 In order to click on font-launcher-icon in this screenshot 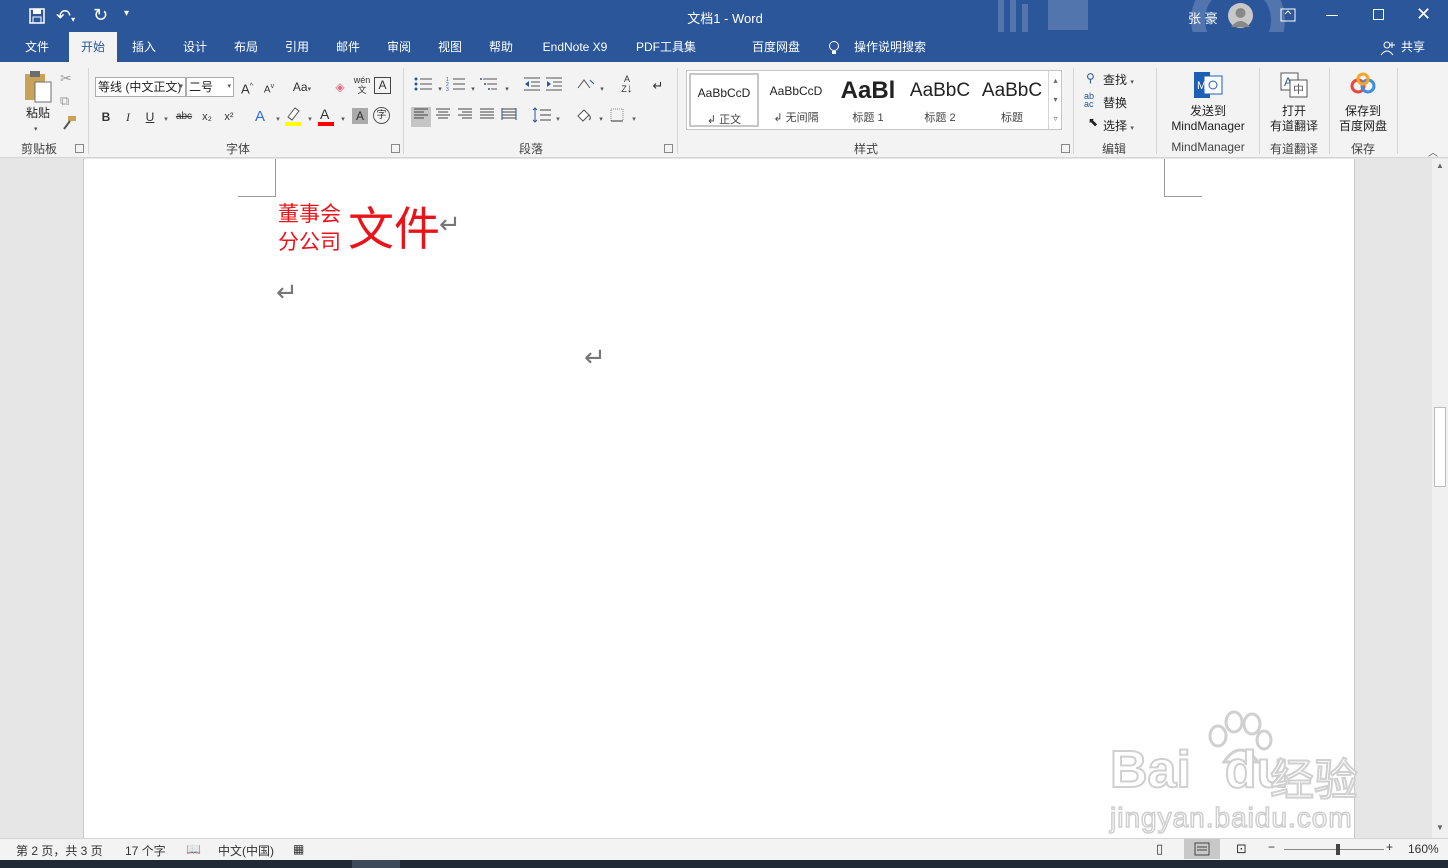, I will do `click(395, 148)`.